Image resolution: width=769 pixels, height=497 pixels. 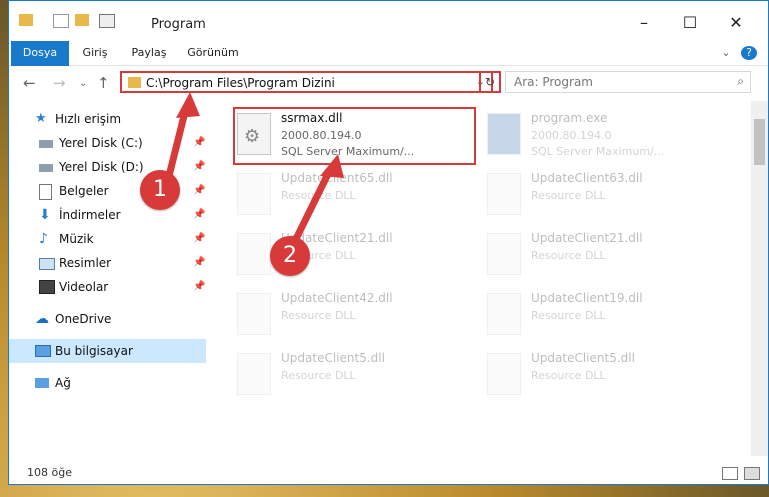 I want to click on network-icon, so click(x=42, y=383).